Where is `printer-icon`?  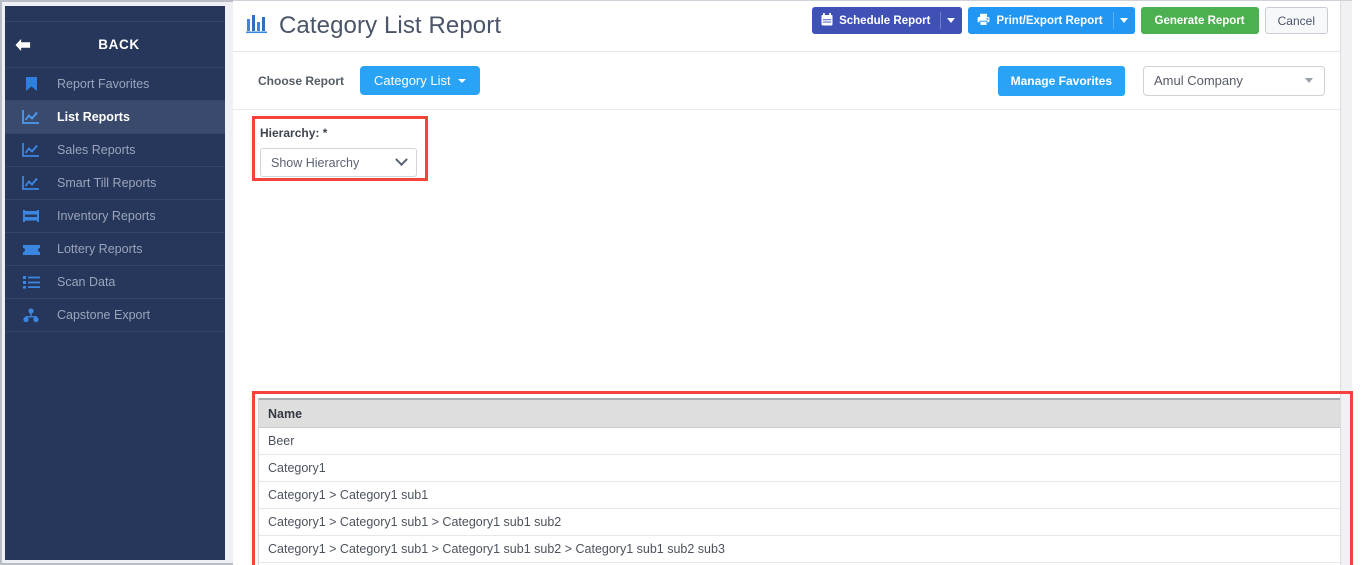
printer-icon is located at coordinates (983, 21).